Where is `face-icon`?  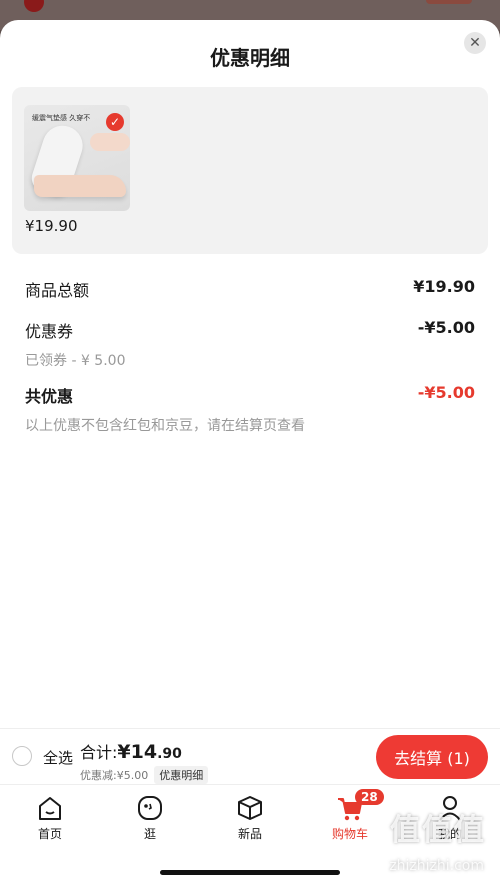 face-icon is located at coordinates (150, 808).